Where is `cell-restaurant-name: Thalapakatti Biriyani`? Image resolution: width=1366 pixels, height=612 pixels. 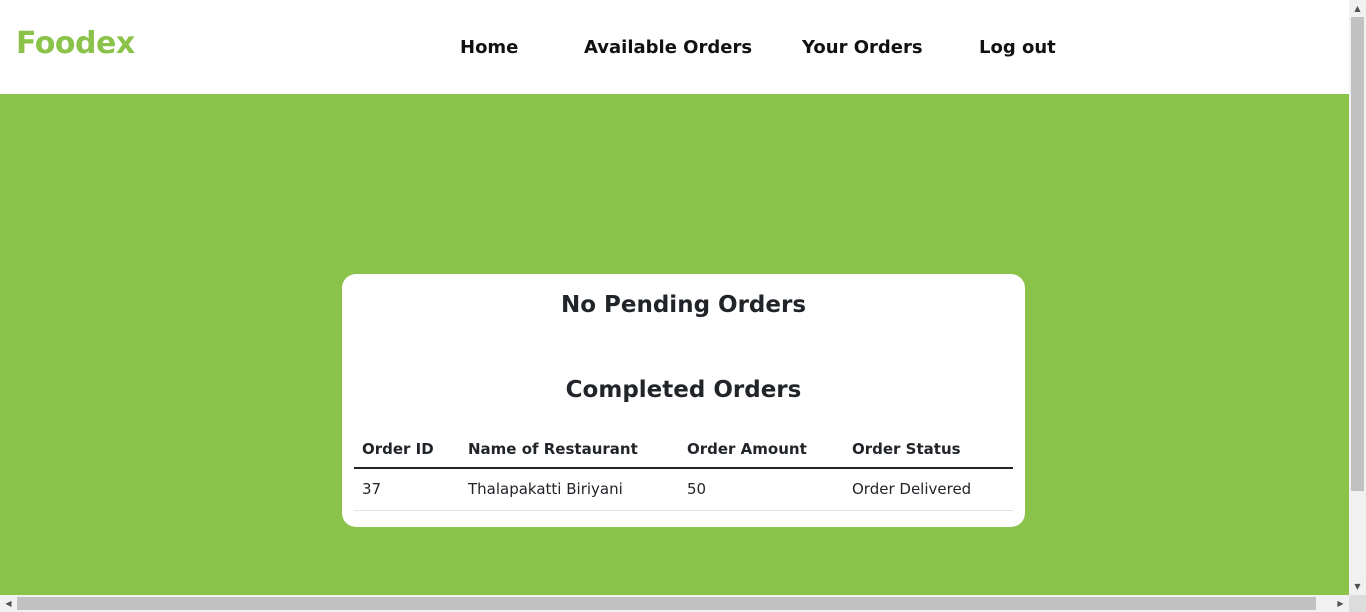 cell-restaurant-name: Thalapakatti Biriyani is located at coordinates (569, 489).